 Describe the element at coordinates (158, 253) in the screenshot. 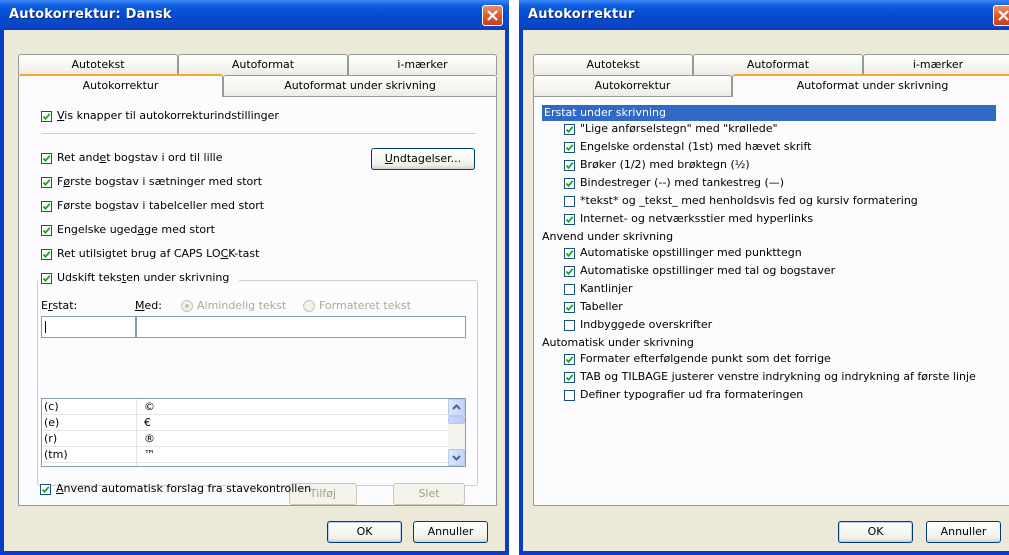

I see `caps-lock-label: Ret utilsigtet brug af CAPS LOCK-tast` at that location.